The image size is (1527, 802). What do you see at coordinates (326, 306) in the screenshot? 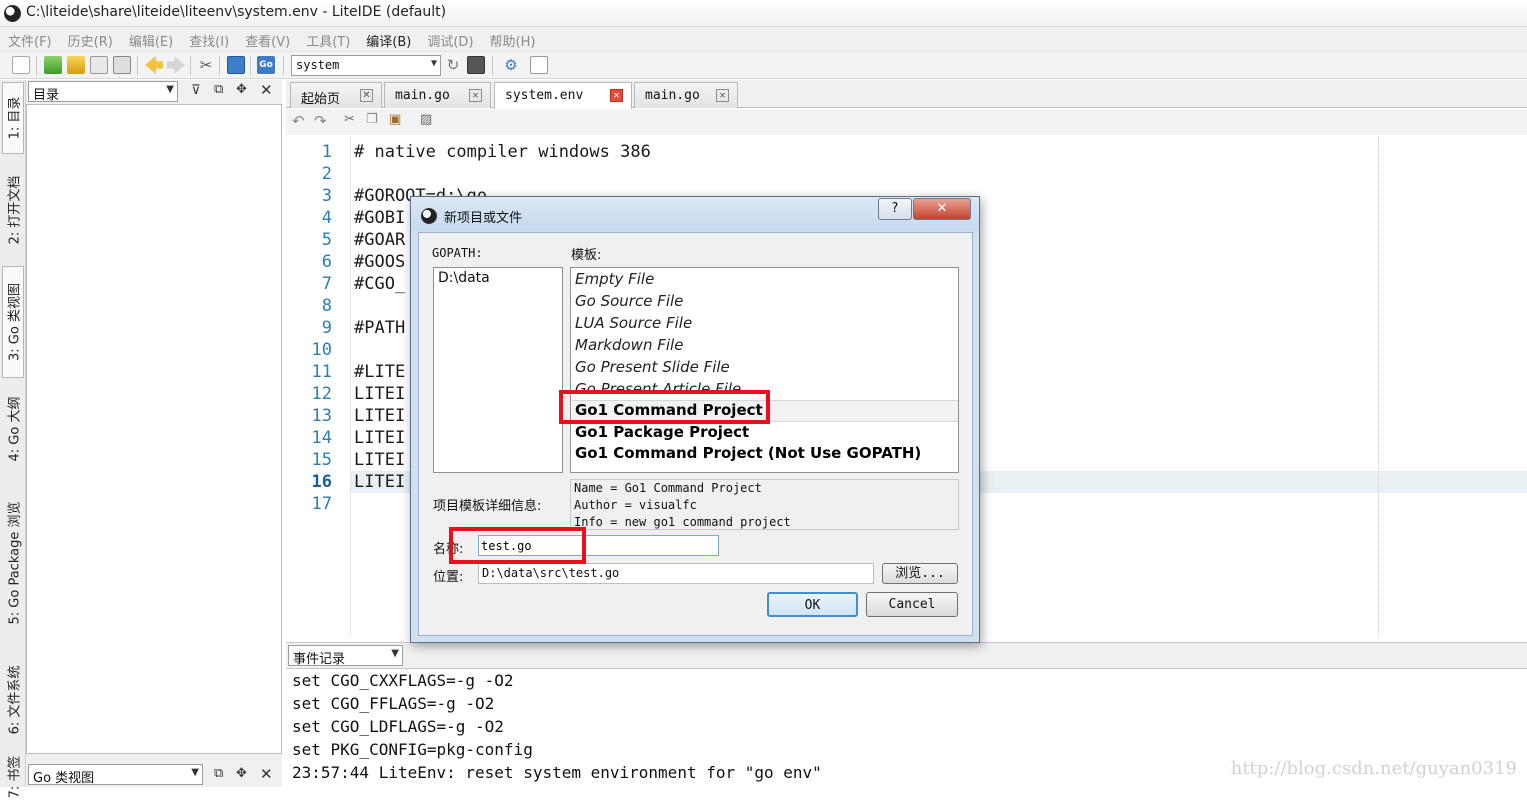
I see `line-number: 8` at bounding box center [326, 306].